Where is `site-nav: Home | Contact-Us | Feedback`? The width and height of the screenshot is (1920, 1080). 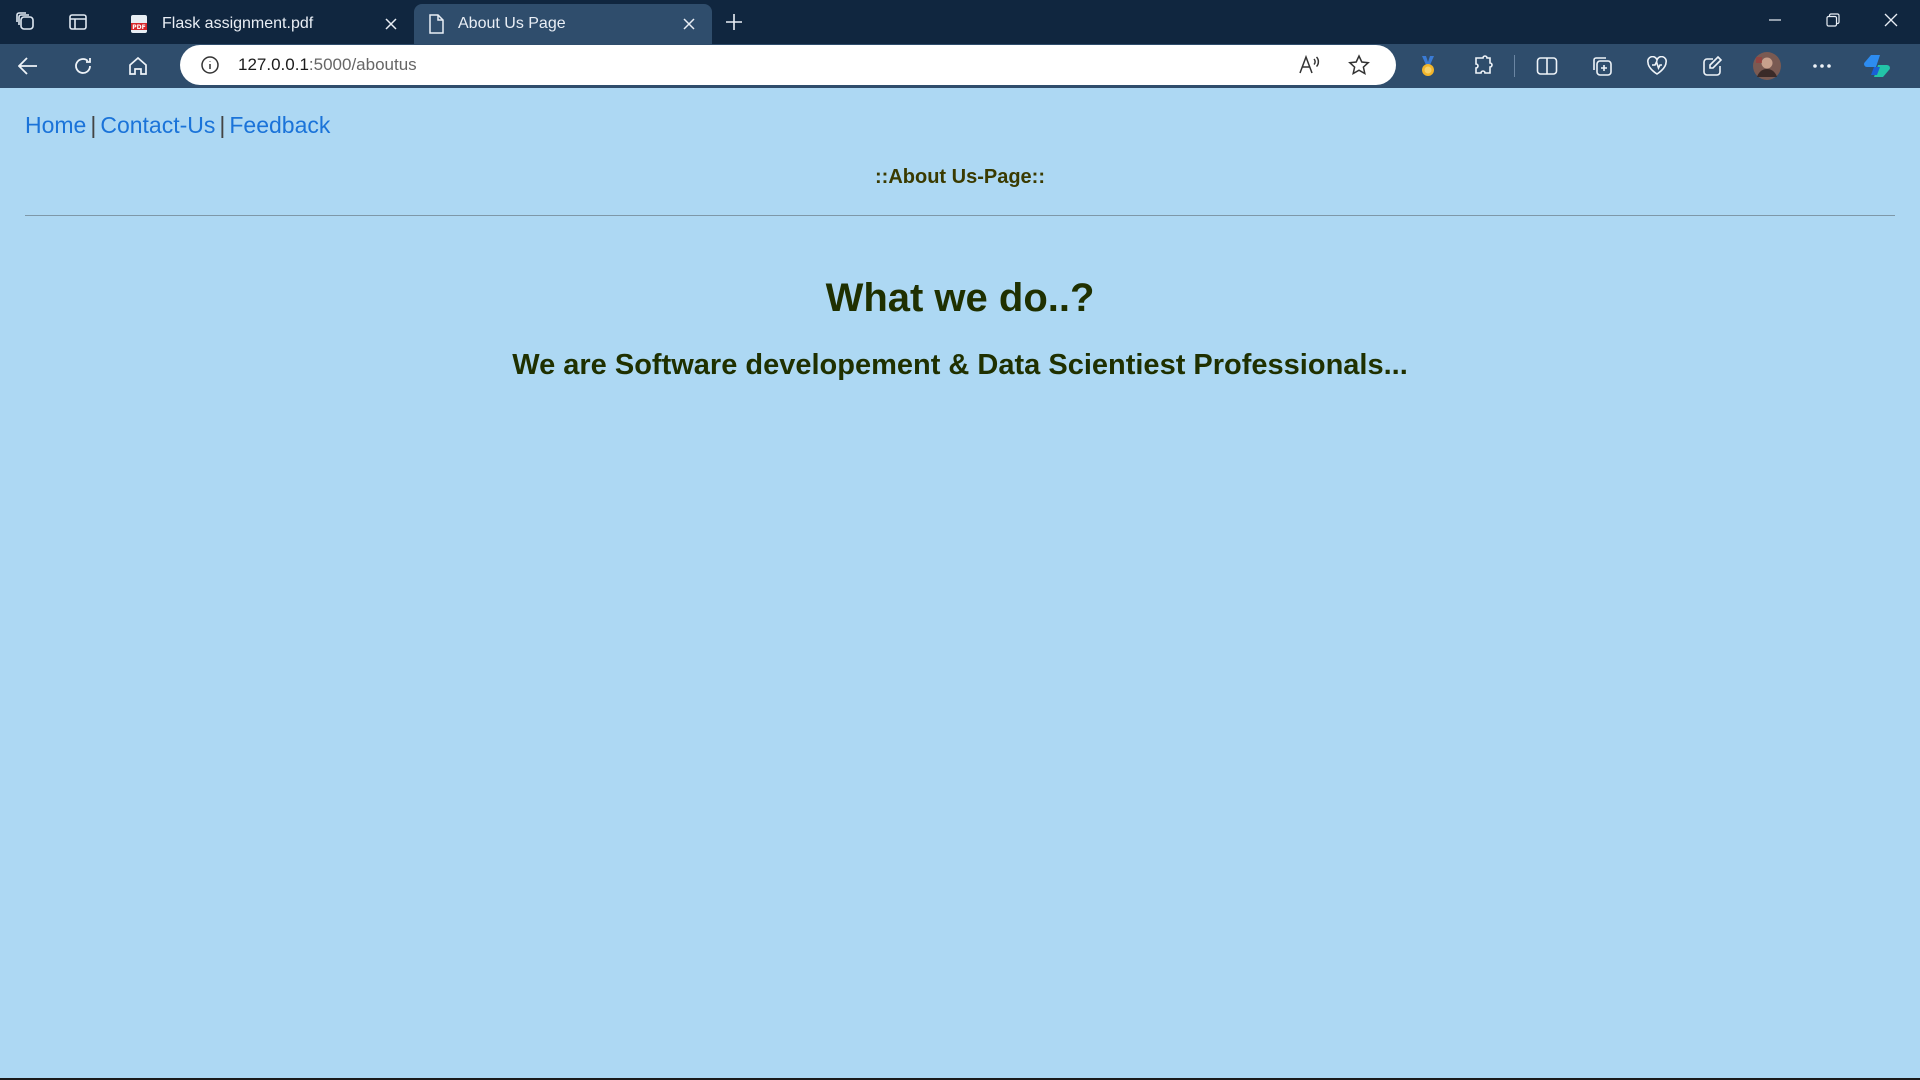 site-nav: Home | Contact-Us | Feedback is located at coordinates (177, 125).